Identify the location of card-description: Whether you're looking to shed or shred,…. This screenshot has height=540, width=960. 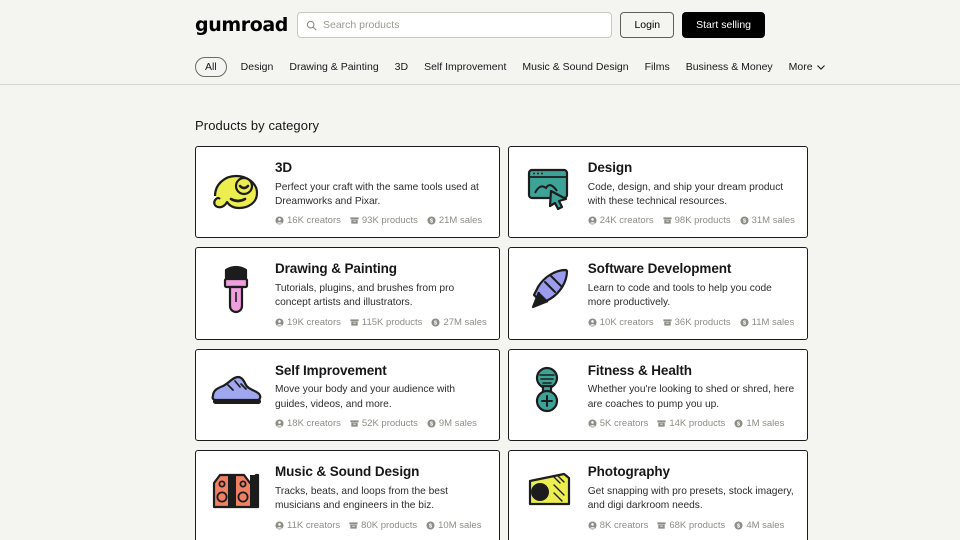
(691, 397).